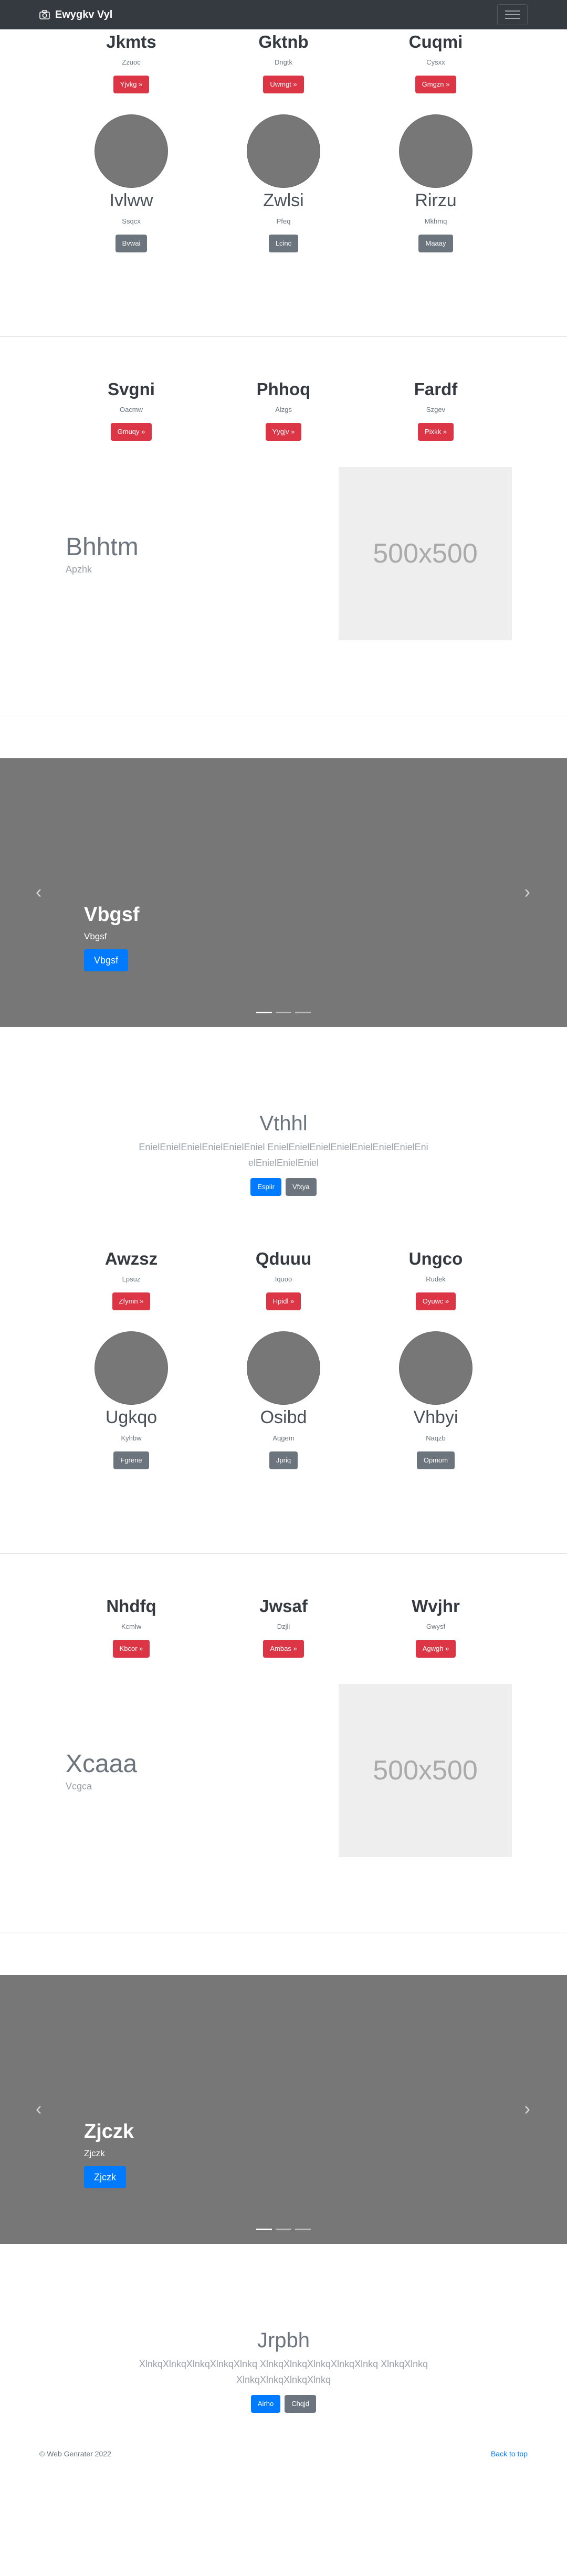 The height and width of the screenshot is (2576, 567). I want to click on featurette-title: Xcaaa, so click(102, 1764).